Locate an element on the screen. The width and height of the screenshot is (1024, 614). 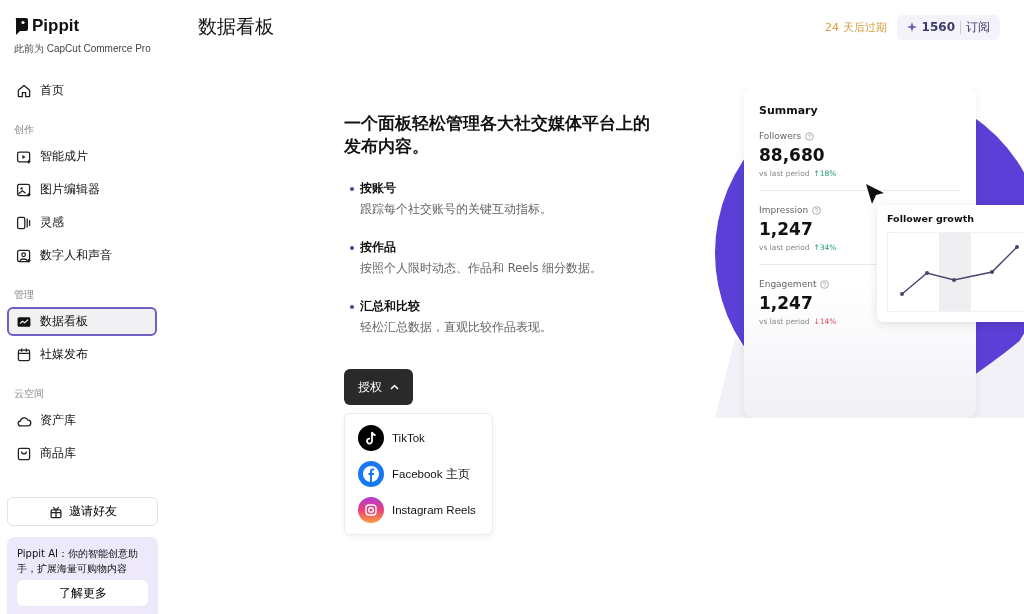
home-icon is located at coordinates (24, 90).